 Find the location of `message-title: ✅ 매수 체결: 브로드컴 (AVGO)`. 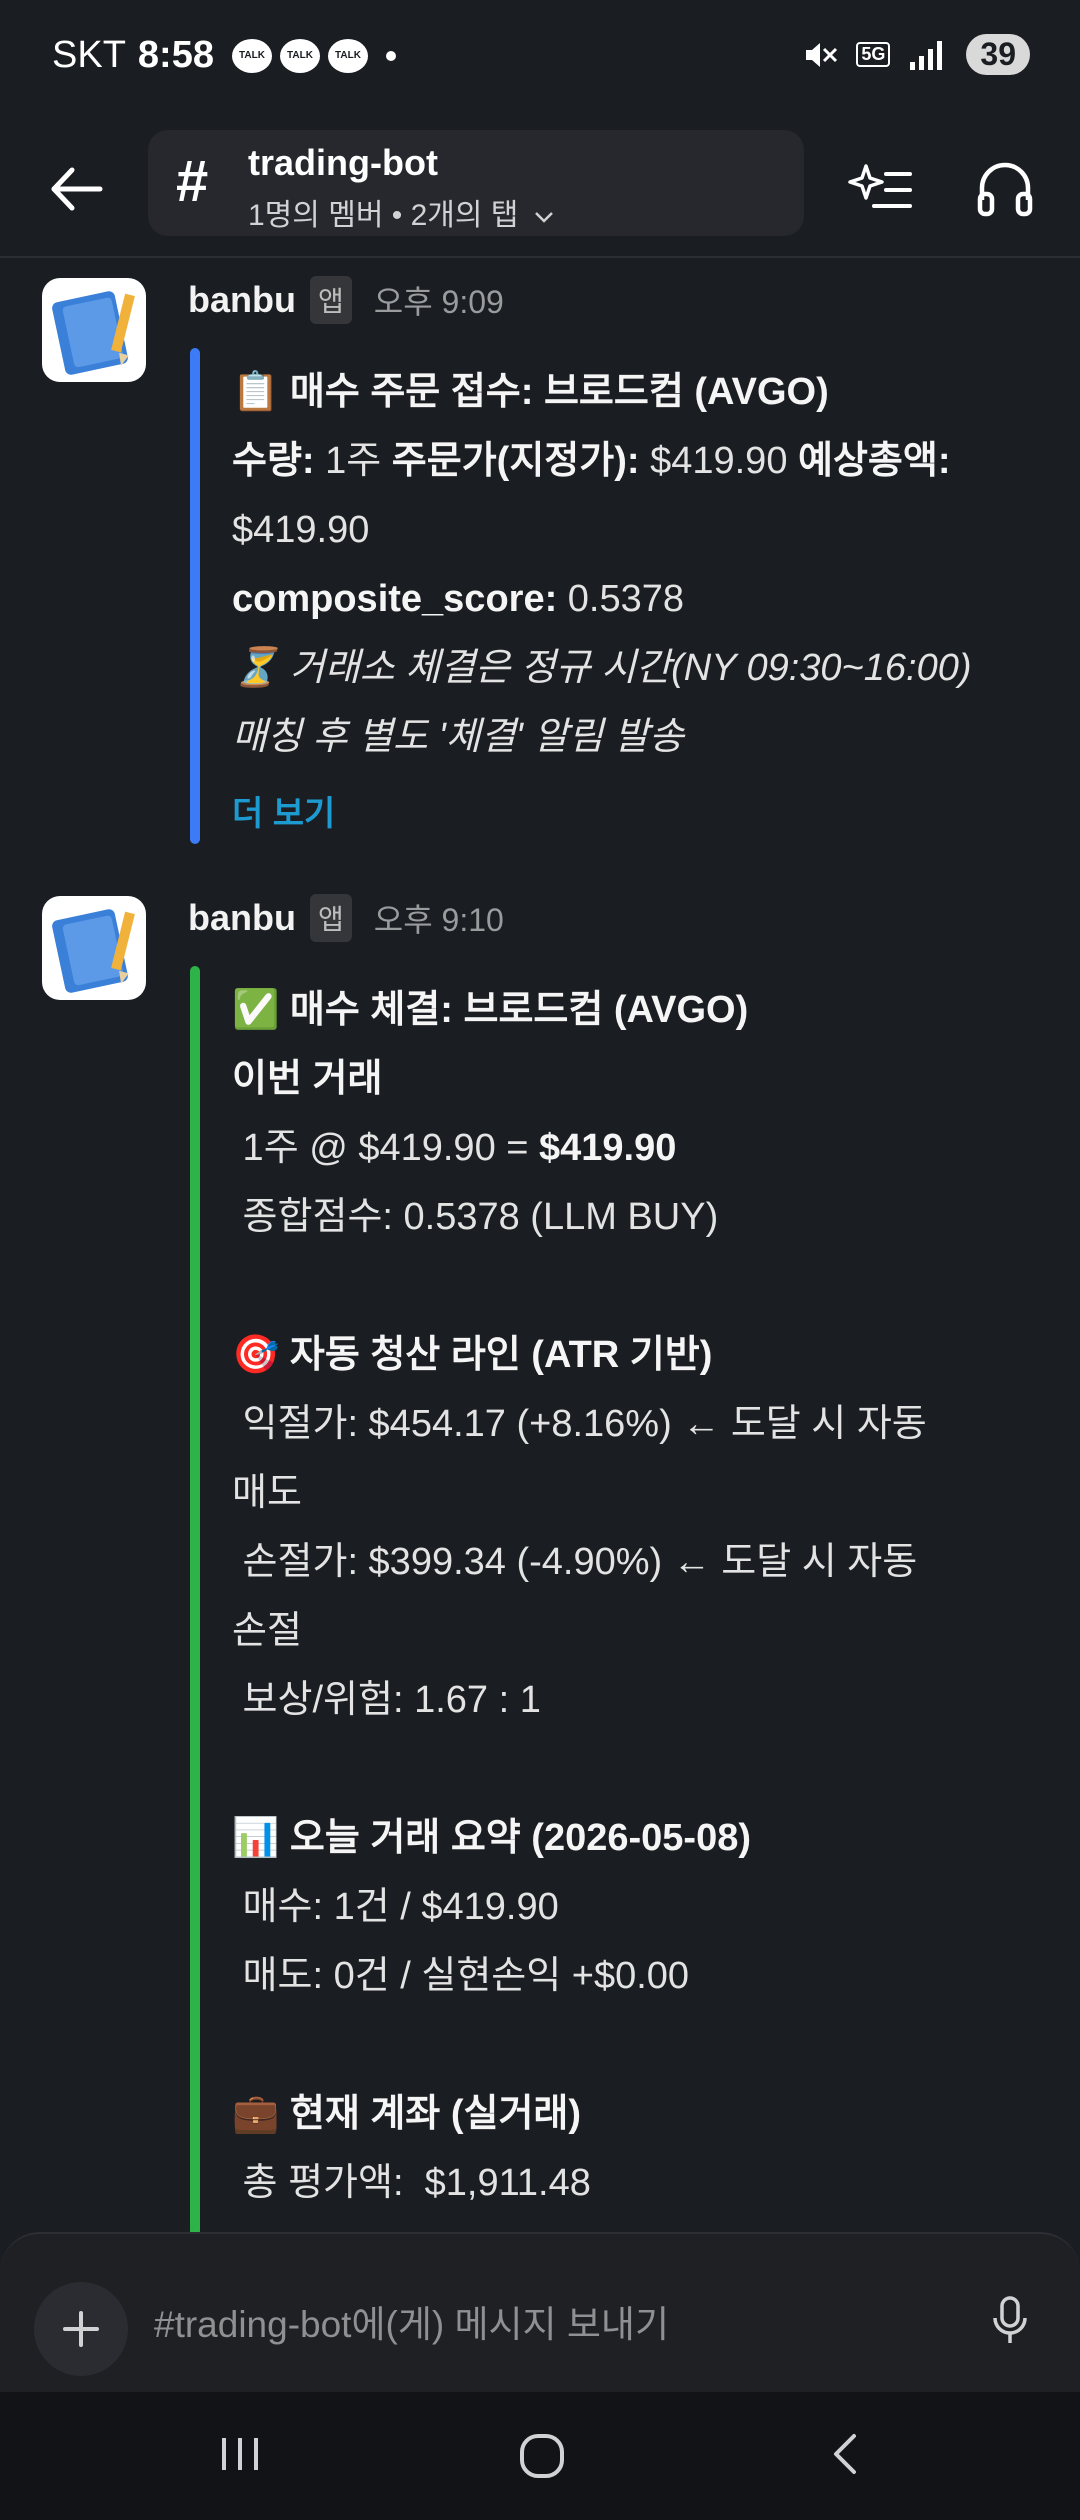

message-title: ✅ 매수 체결: 브로드컴 (AVGO) is located at coordinates (490, 1010).